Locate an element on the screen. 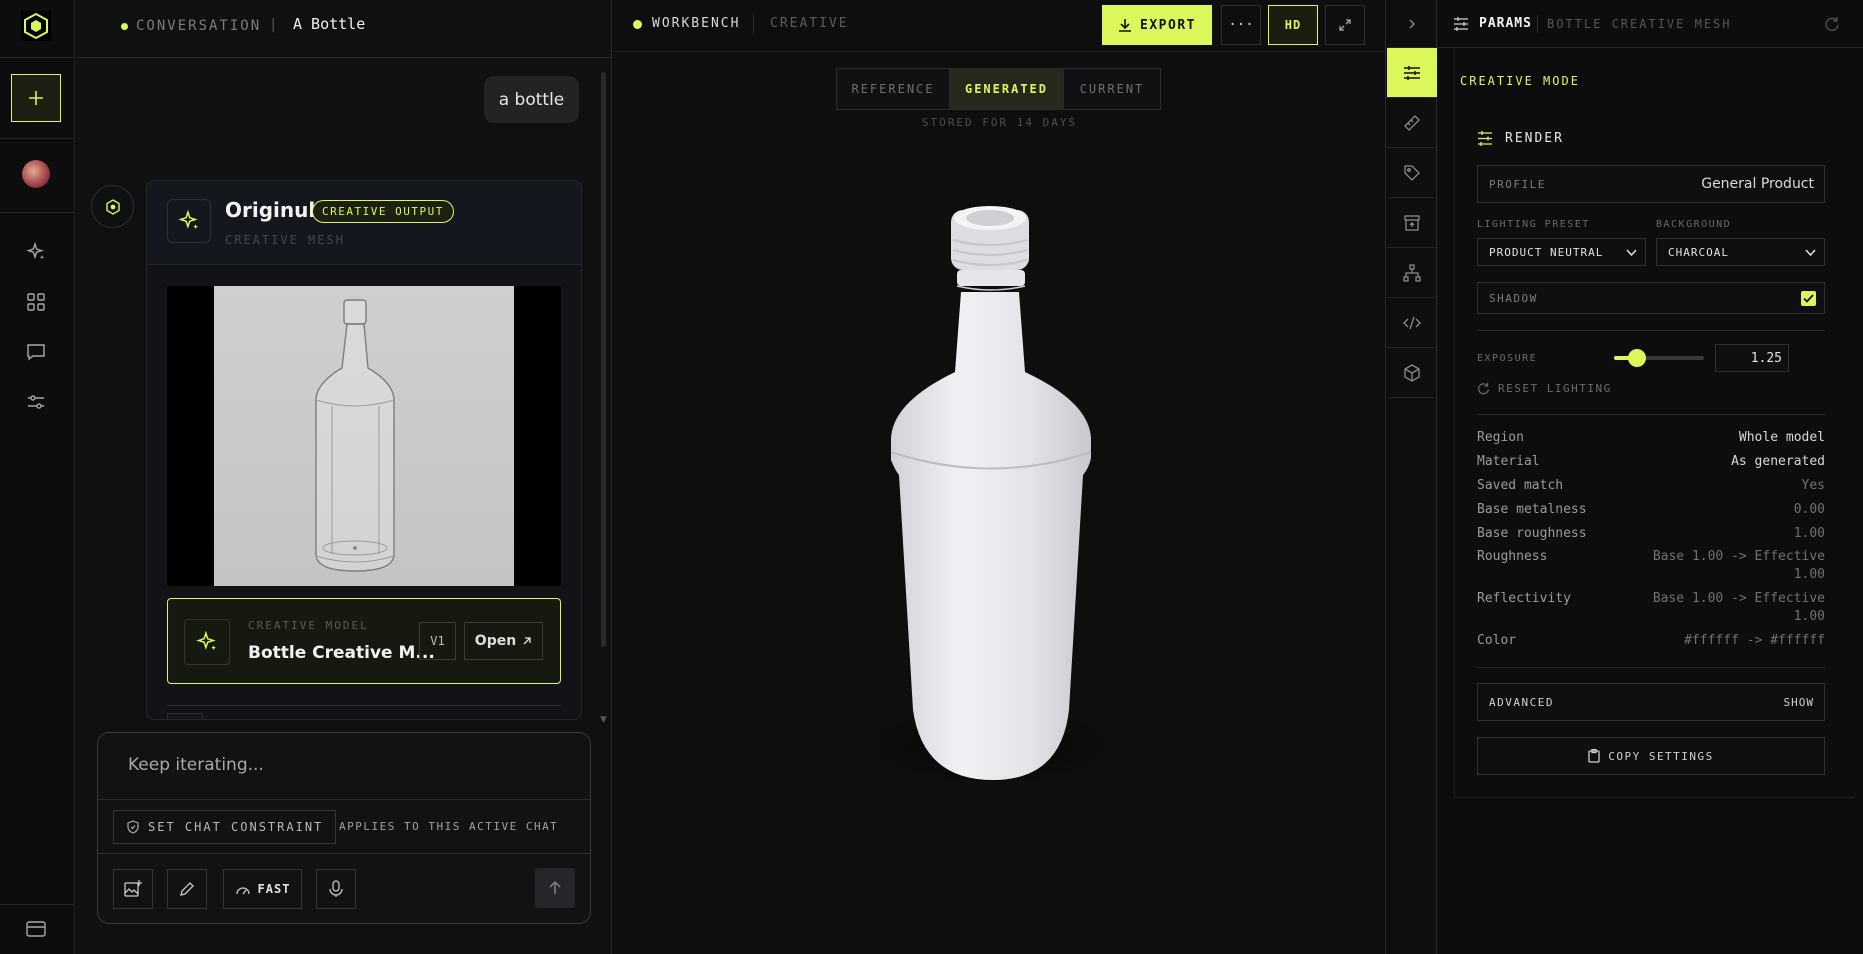 The height and width of the screenshot is (954, 1863). preview-image is located at coordinates (364, 436).